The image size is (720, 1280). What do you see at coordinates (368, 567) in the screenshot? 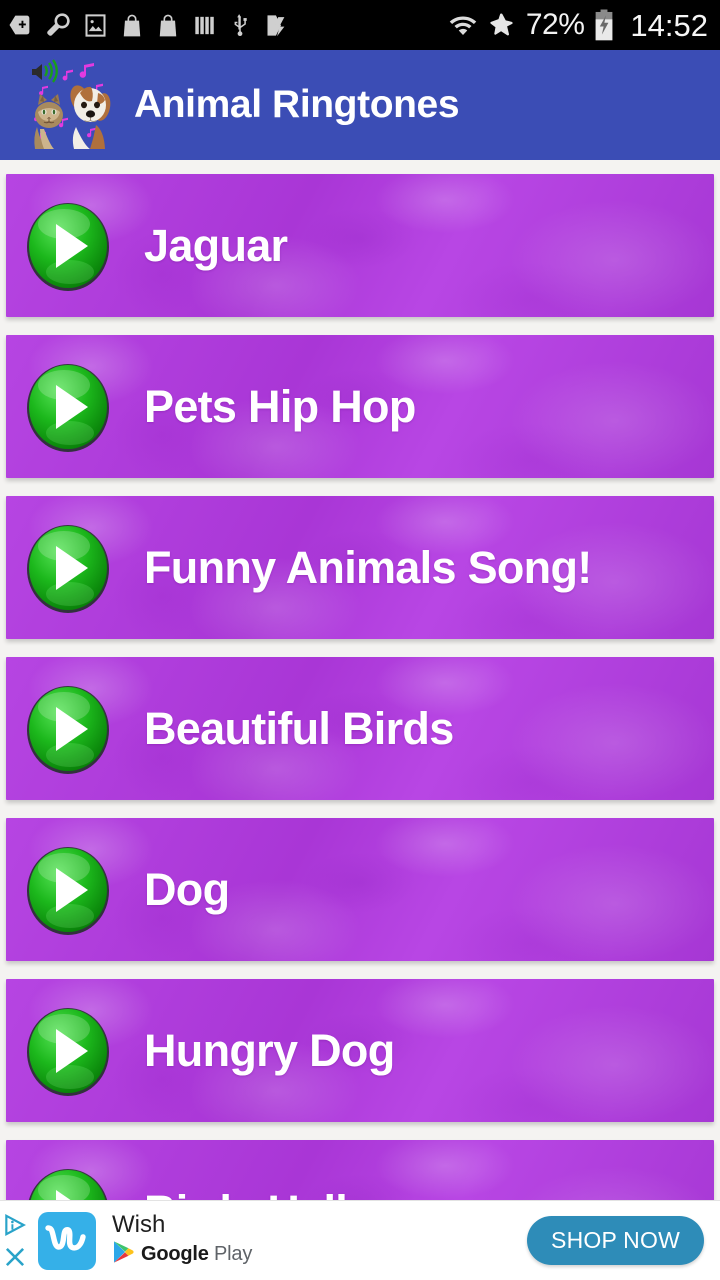
I see `list-item-label: Funny Animals Song!` at bounding box center [368, 567].